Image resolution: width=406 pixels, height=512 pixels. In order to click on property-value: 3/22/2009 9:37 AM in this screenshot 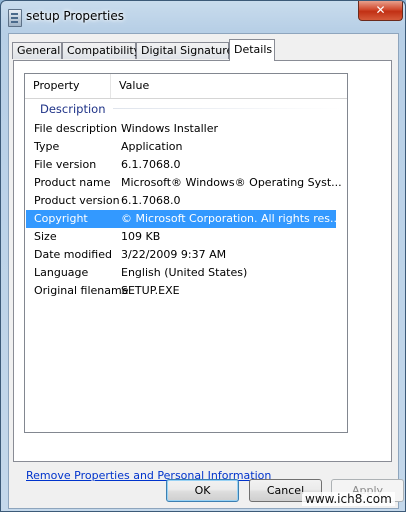, I will do `click(174, 254)`.